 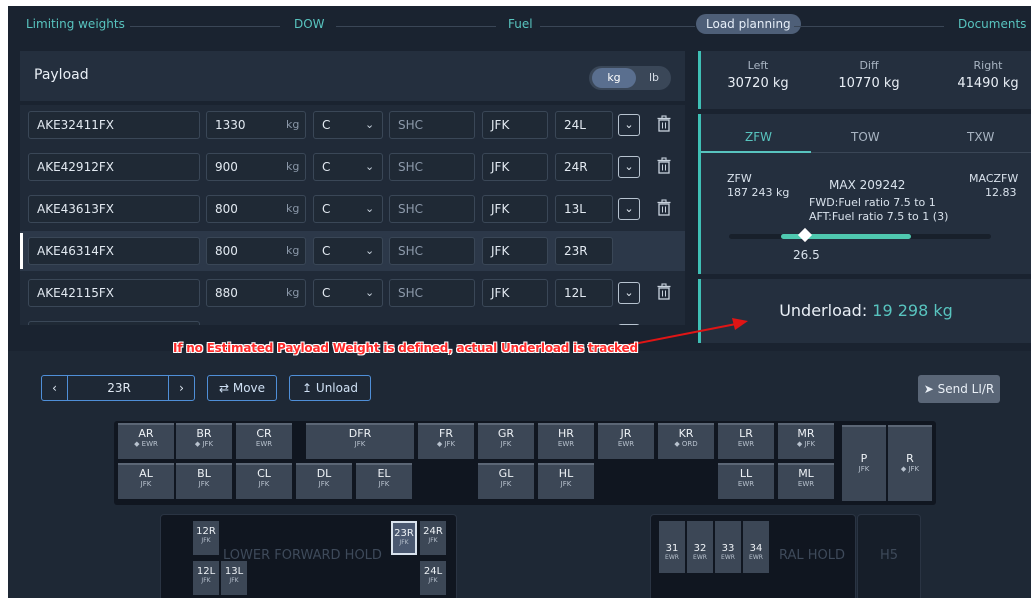 What do you see at coordinates (677, 334) in the screenshot?
I see `annotation-arrow-icon` at bounding box center [677, 334].